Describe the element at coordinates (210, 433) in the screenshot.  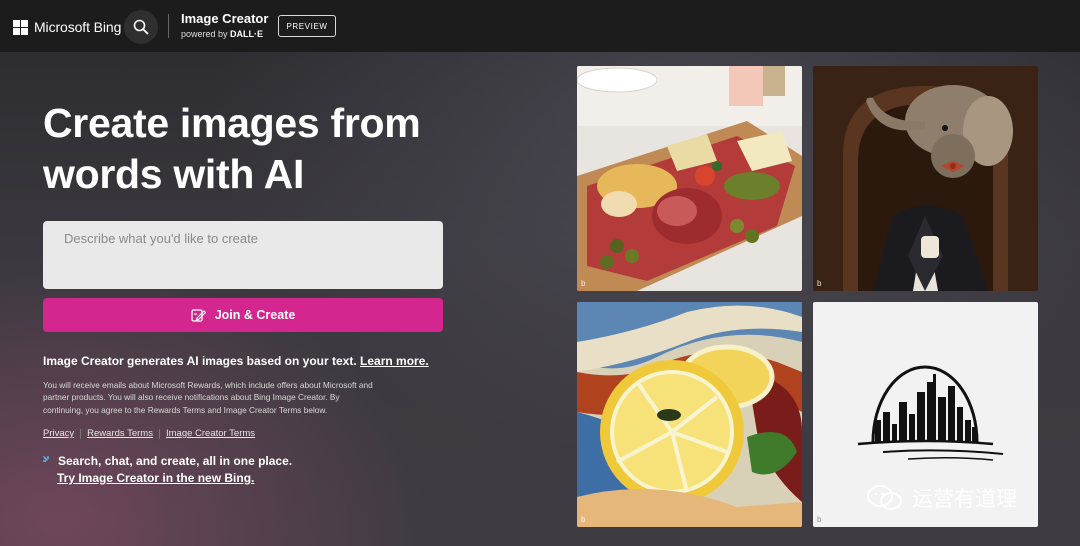
I see `image-creator-terms-link: Image Creator Terms` at that location.